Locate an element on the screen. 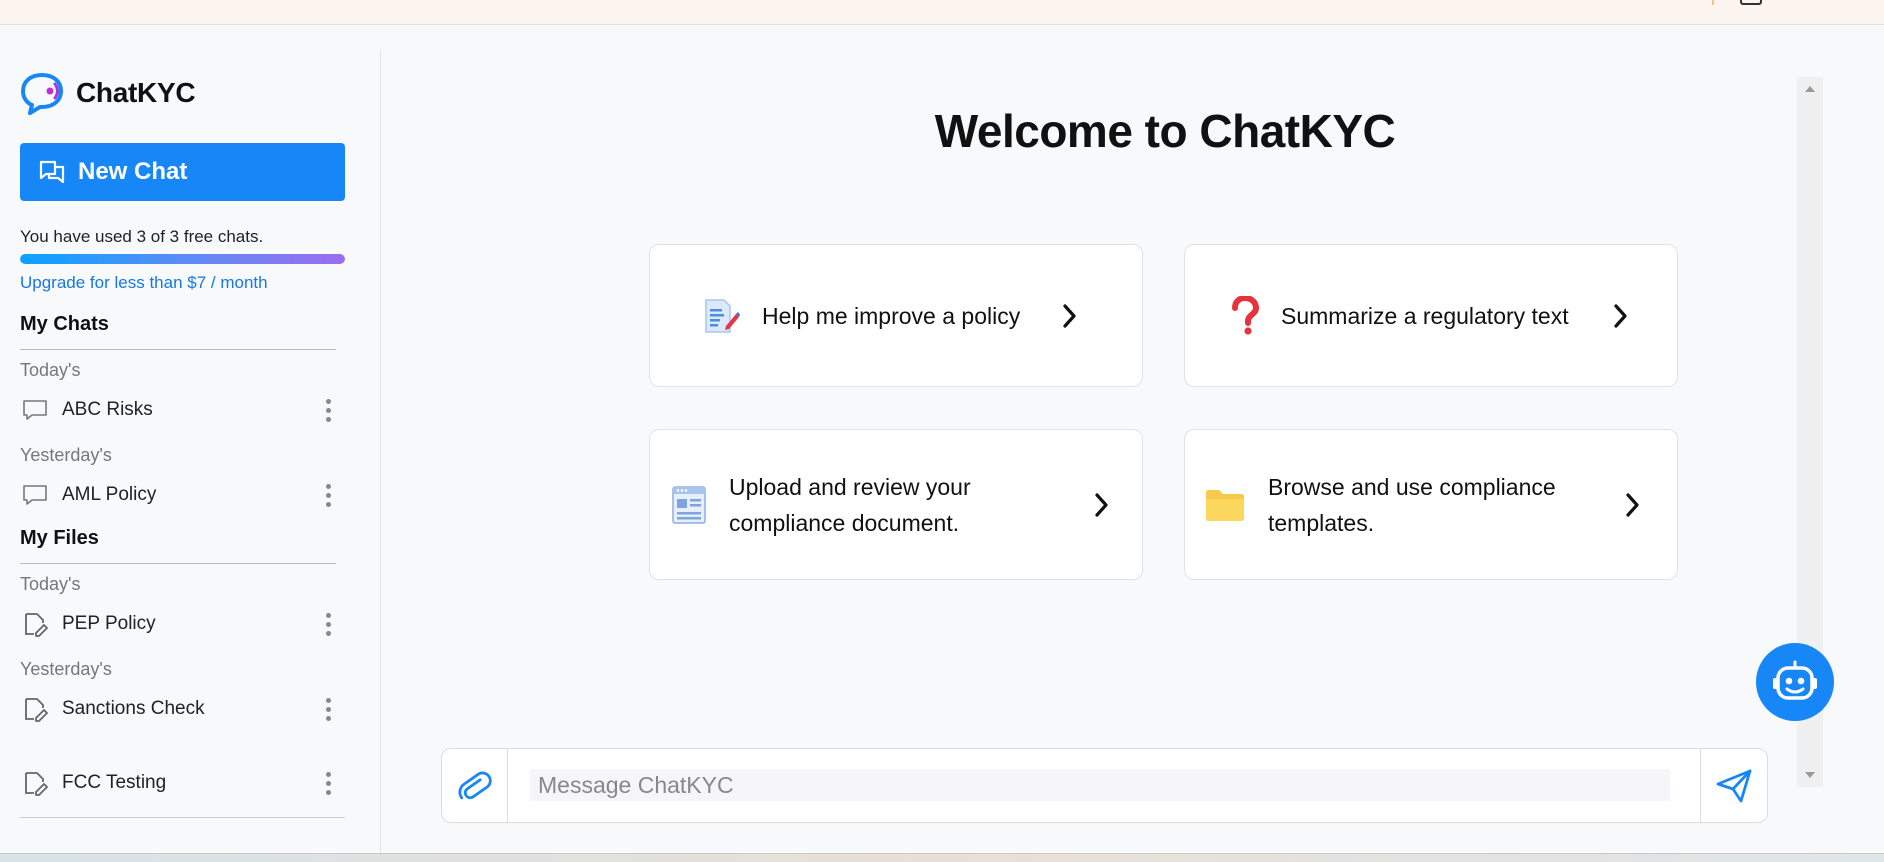  usage-progress-fill is located at coordinates (182, 259).